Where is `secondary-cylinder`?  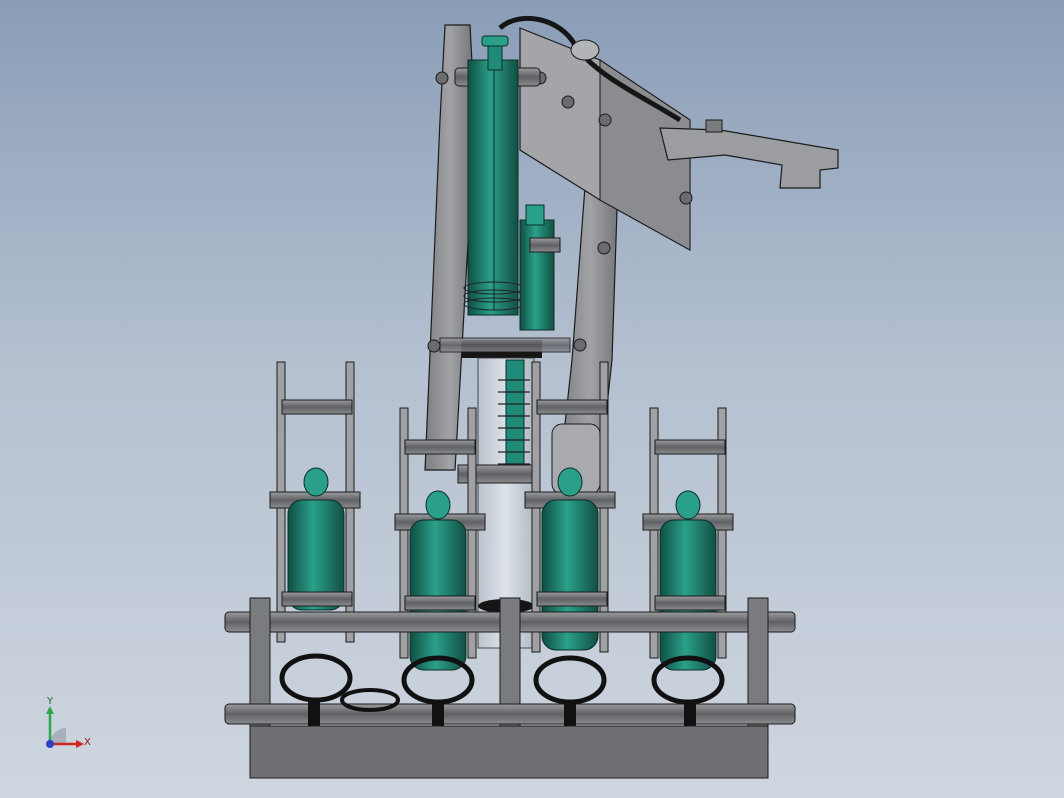 secondary-cylinder is located at coordinates (537, 275).